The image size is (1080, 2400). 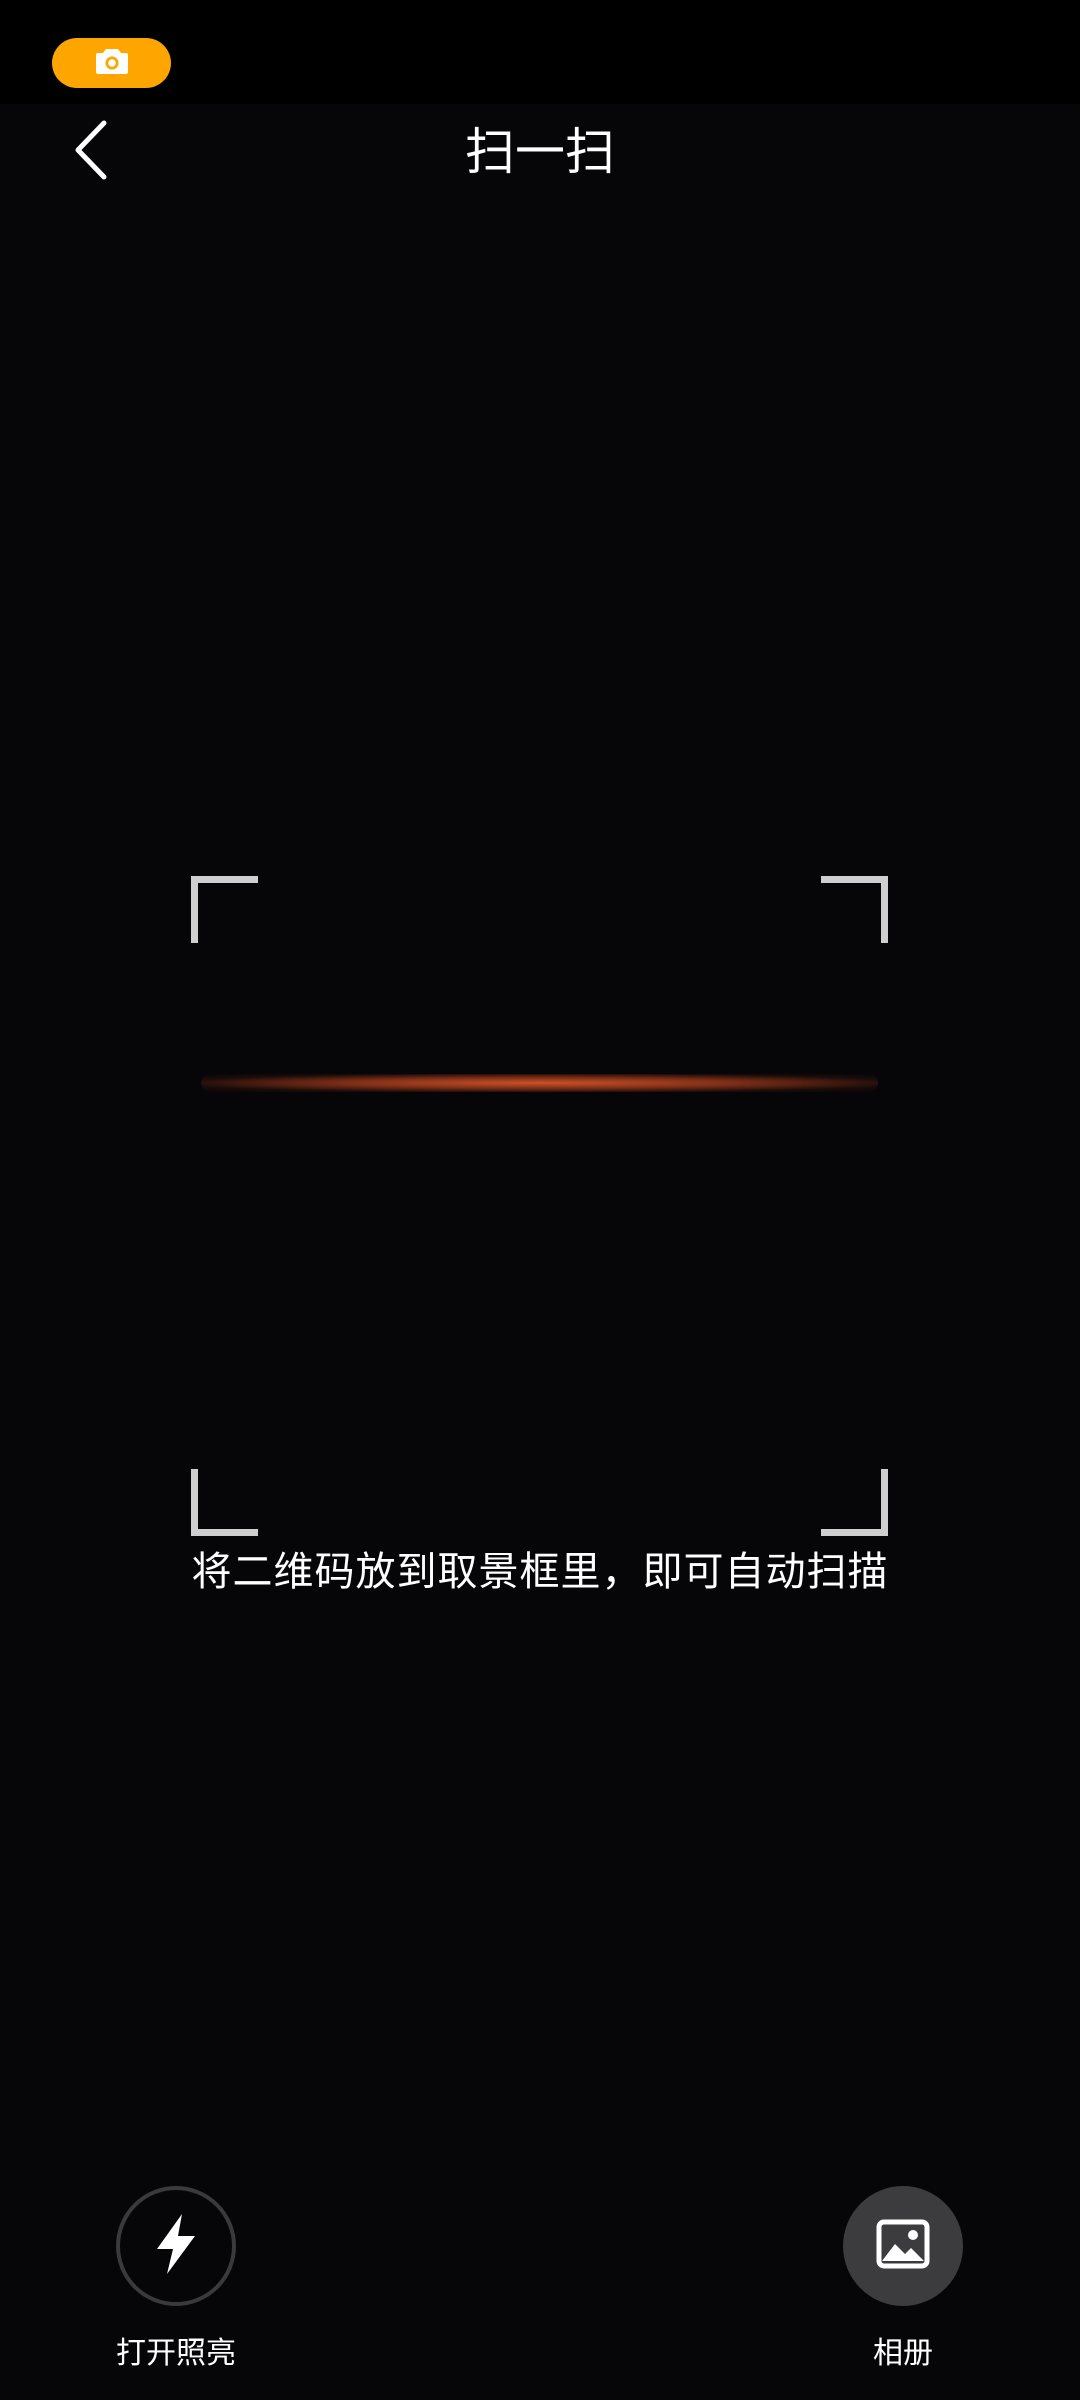 What do you see at coordinates (854, 1502) in the screenshot?
I see `scan-frame-corner-bottom-right` at bounding box center [854, 1502].